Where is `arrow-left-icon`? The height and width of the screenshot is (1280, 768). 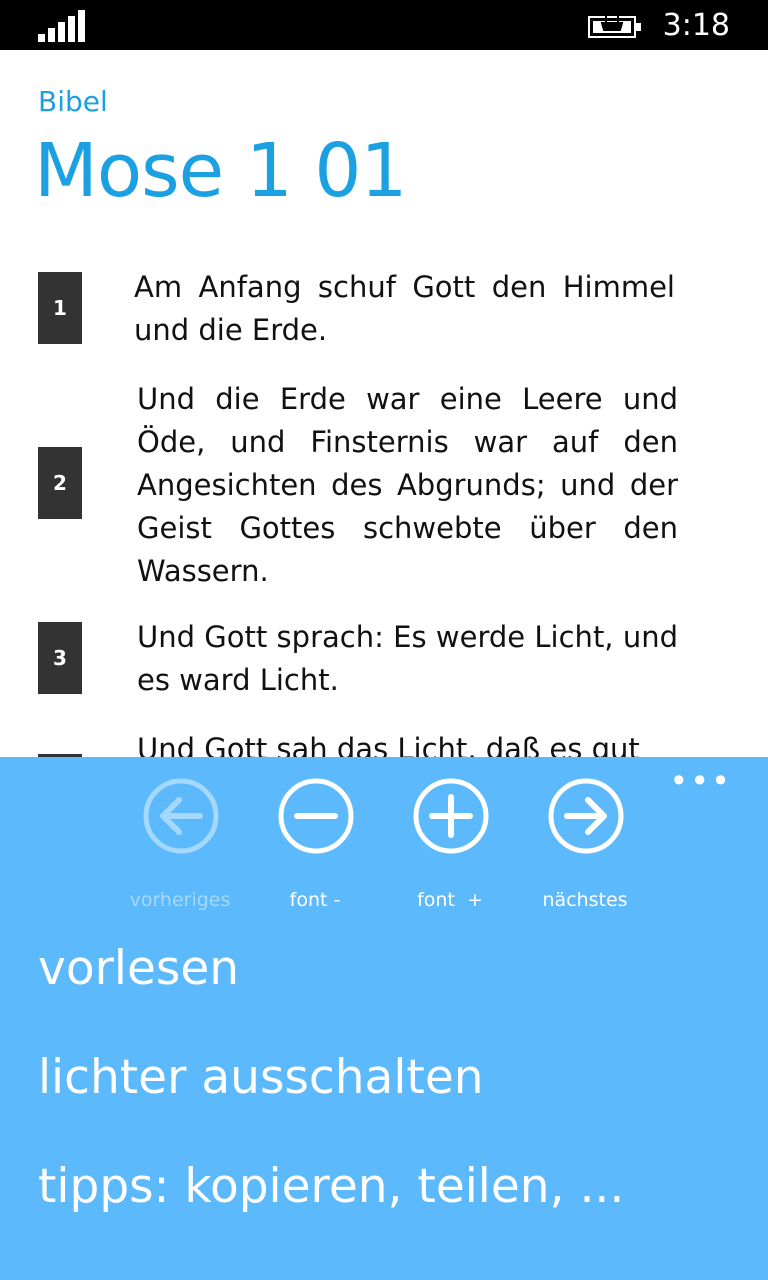
arrow-left-icon is located at coordinates (181, 816).